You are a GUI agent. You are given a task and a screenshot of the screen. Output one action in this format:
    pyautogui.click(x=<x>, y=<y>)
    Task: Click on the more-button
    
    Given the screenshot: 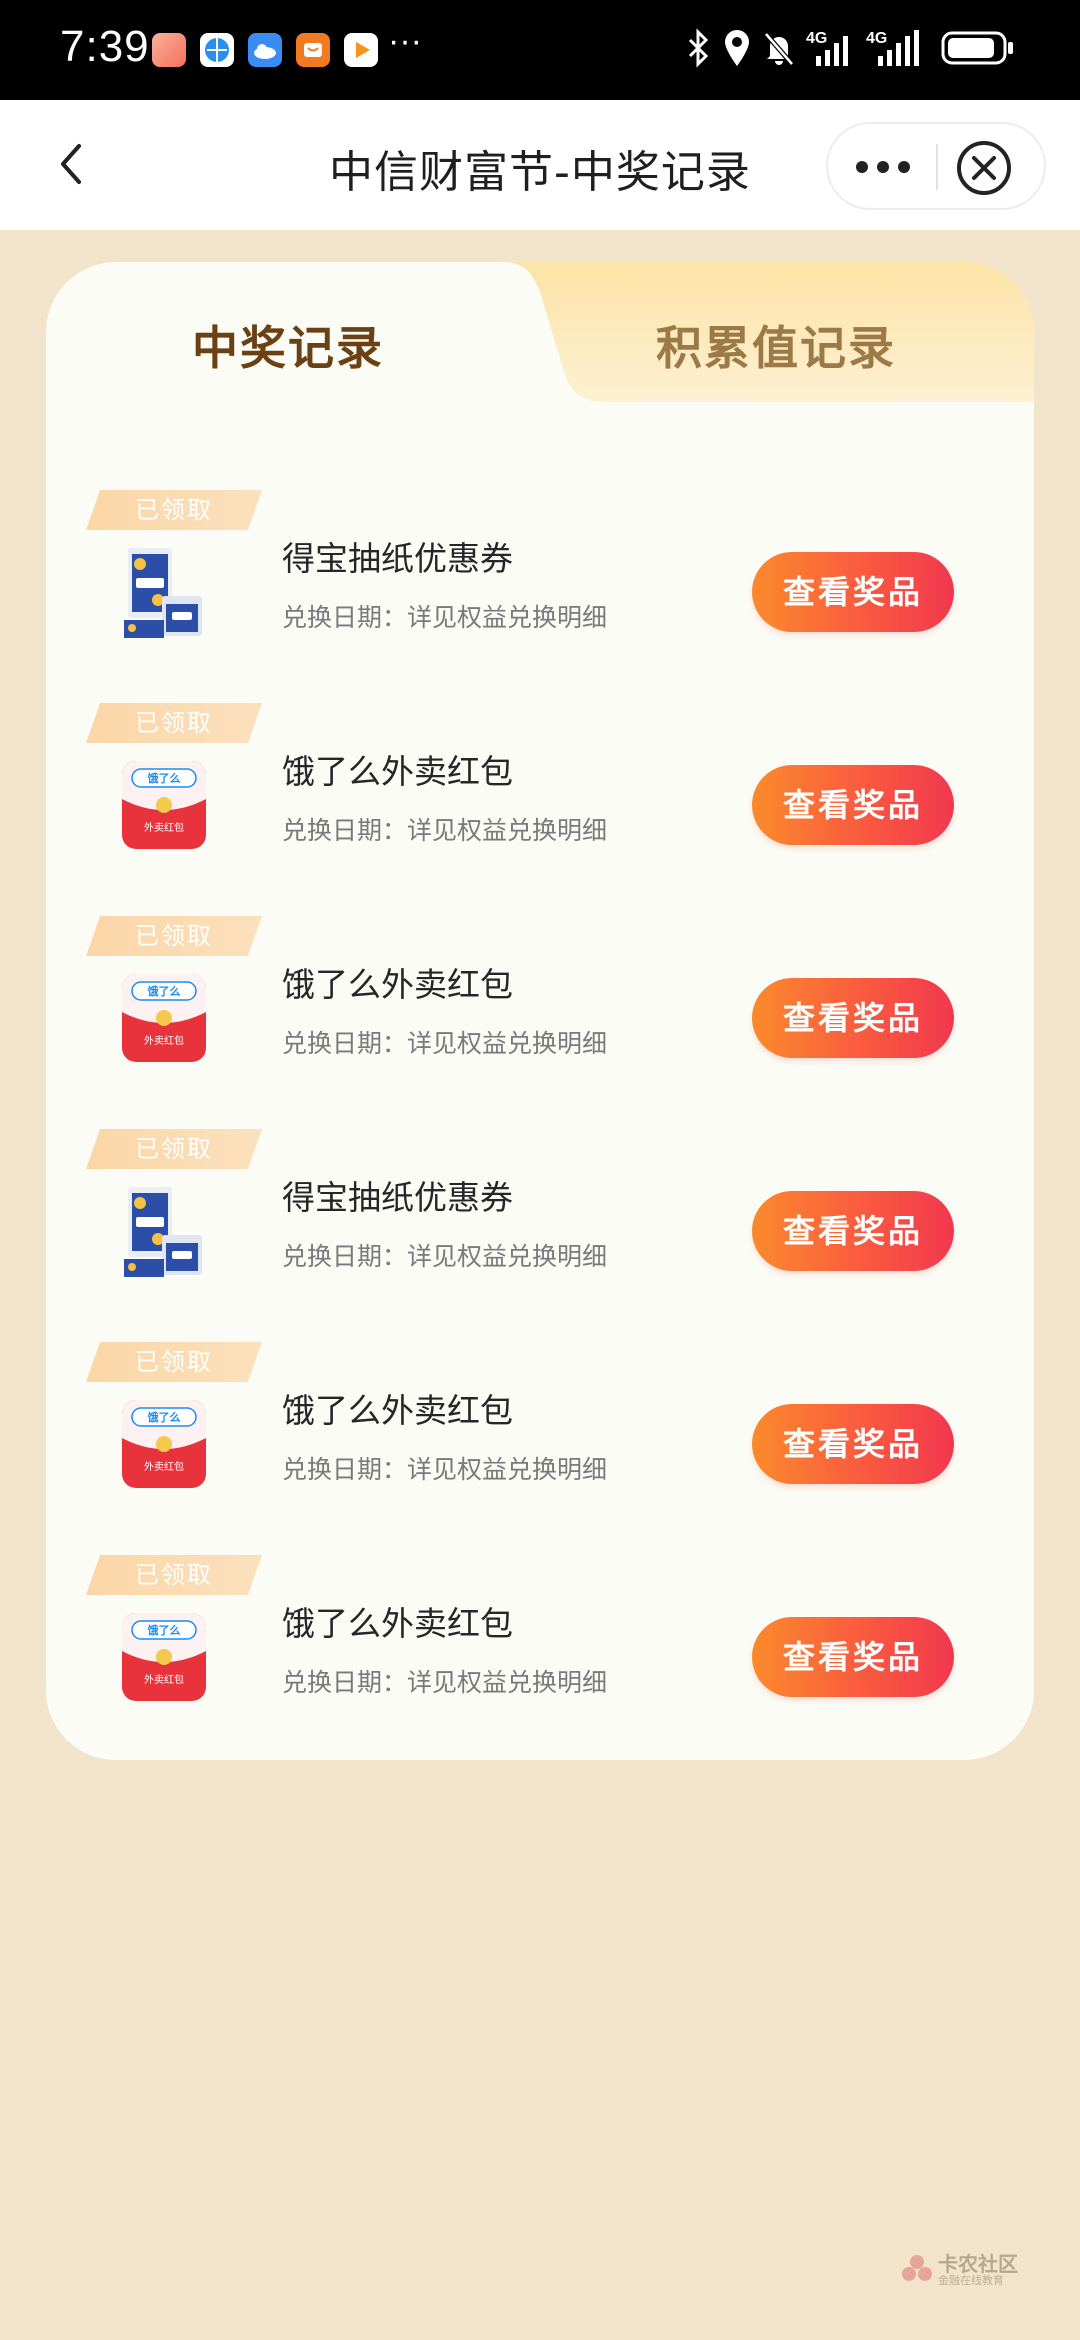 What is the action you would take?
    pyautogui.click(x=883, y=167)
    